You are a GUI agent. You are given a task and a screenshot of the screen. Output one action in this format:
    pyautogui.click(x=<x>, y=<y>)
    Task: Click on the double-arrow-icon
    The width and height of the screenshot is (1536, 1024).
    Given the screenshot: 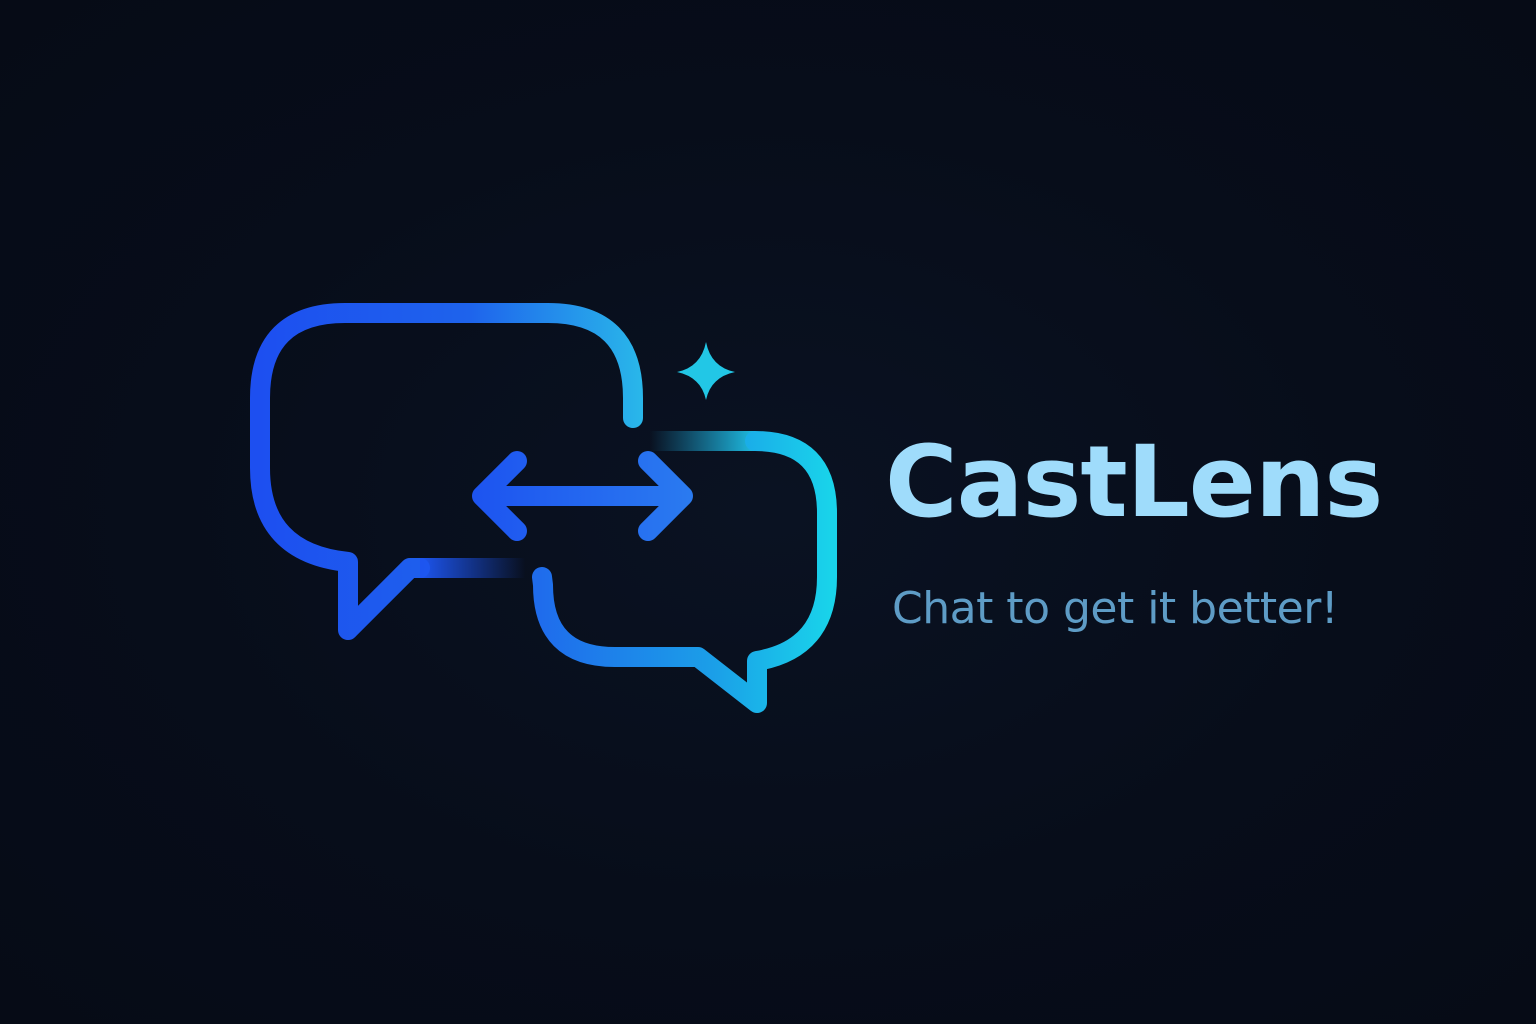 What is the action you would take?
    pyautogui.click(x=582, y=496)
    